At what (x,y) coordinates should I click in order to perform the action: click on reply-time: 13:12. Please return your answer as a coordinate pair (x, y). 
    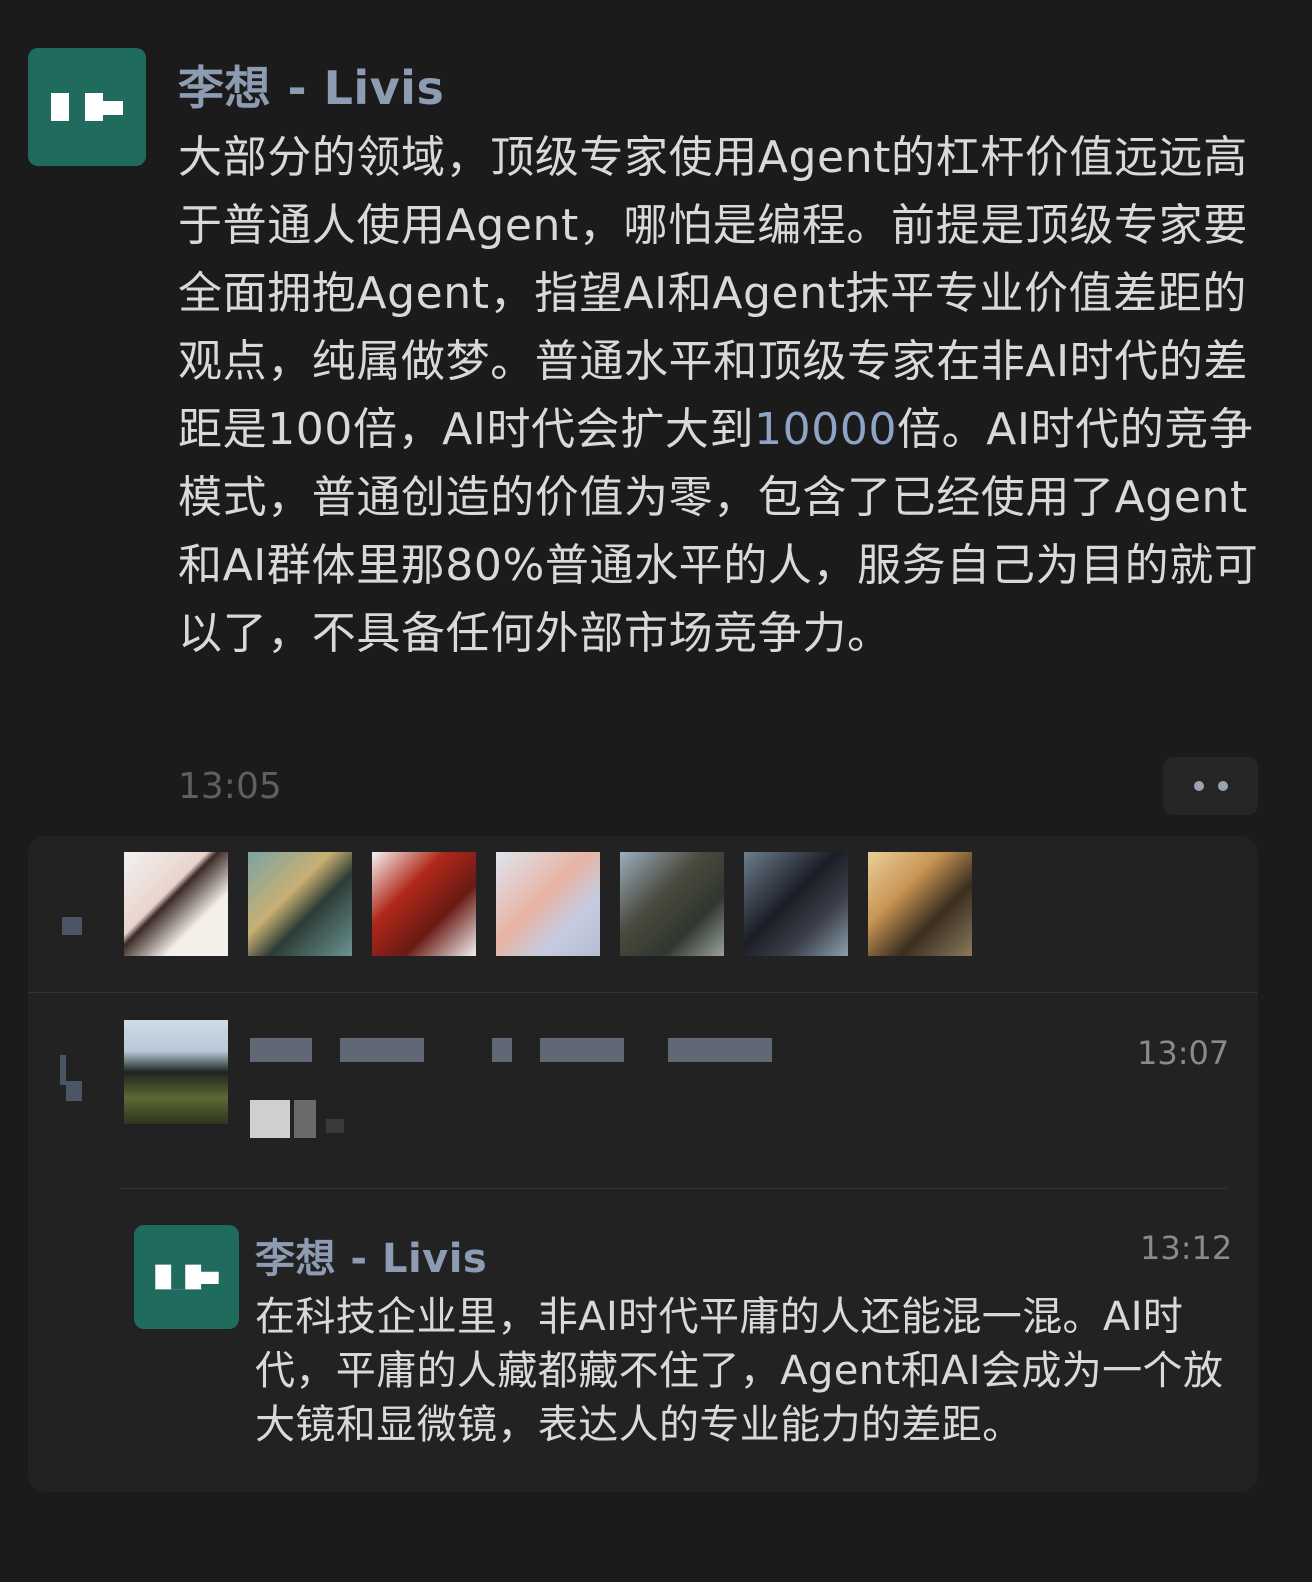
    Looking at the image, I should click on (1186, 1248).